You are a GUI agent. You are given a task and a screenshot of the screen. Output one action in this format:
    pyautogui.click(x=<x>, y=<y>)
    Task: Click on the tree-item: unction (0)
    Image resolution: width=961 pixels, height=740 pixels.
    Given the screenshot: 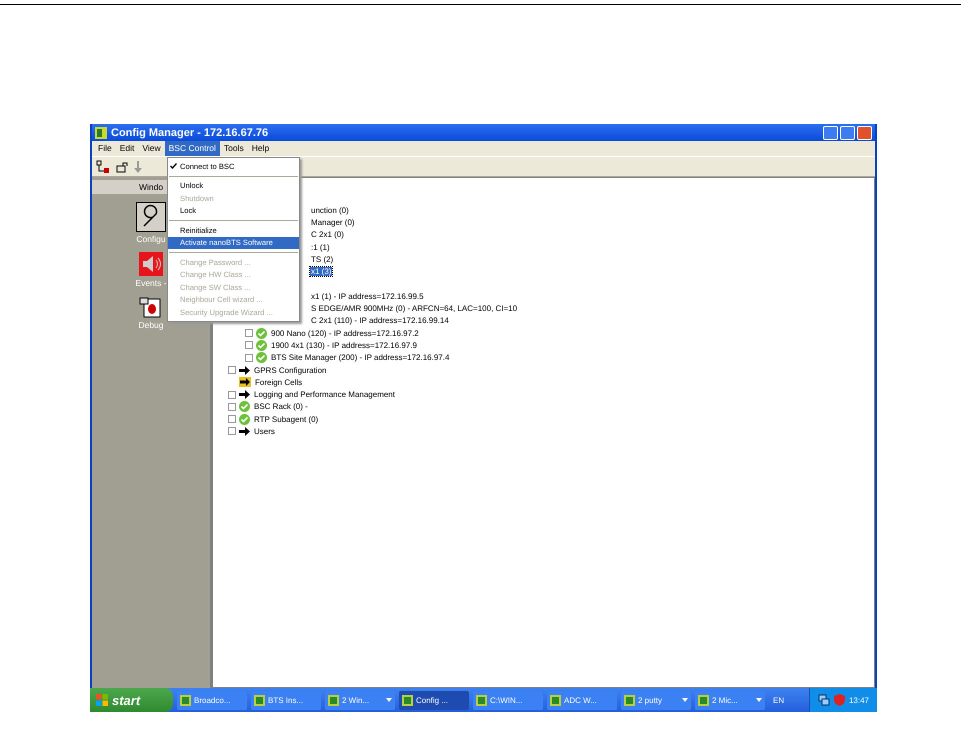 What is the action you would take?
    pyautogui.click(x=330, y=210)
    